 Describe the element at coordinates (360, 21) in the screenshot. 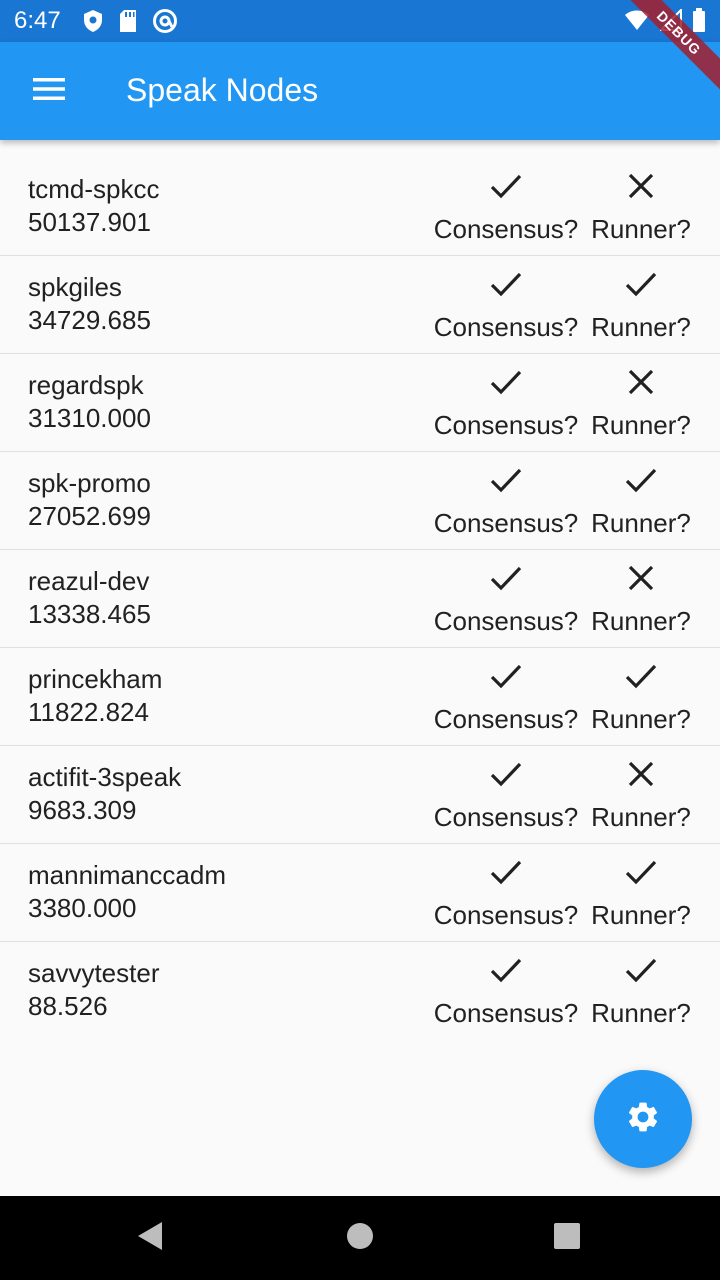

I see `status-bar: 6:47` at that location.